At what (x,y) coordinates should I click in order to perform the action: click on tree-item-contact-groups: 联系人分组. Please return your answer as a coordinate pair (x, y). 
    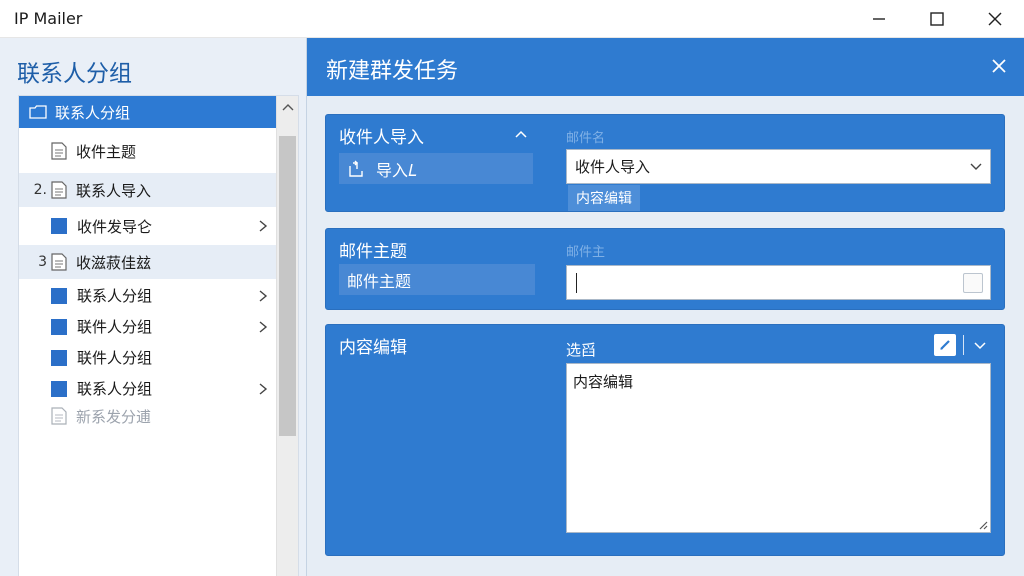
    Looking at the image, I should click on (147, 112).